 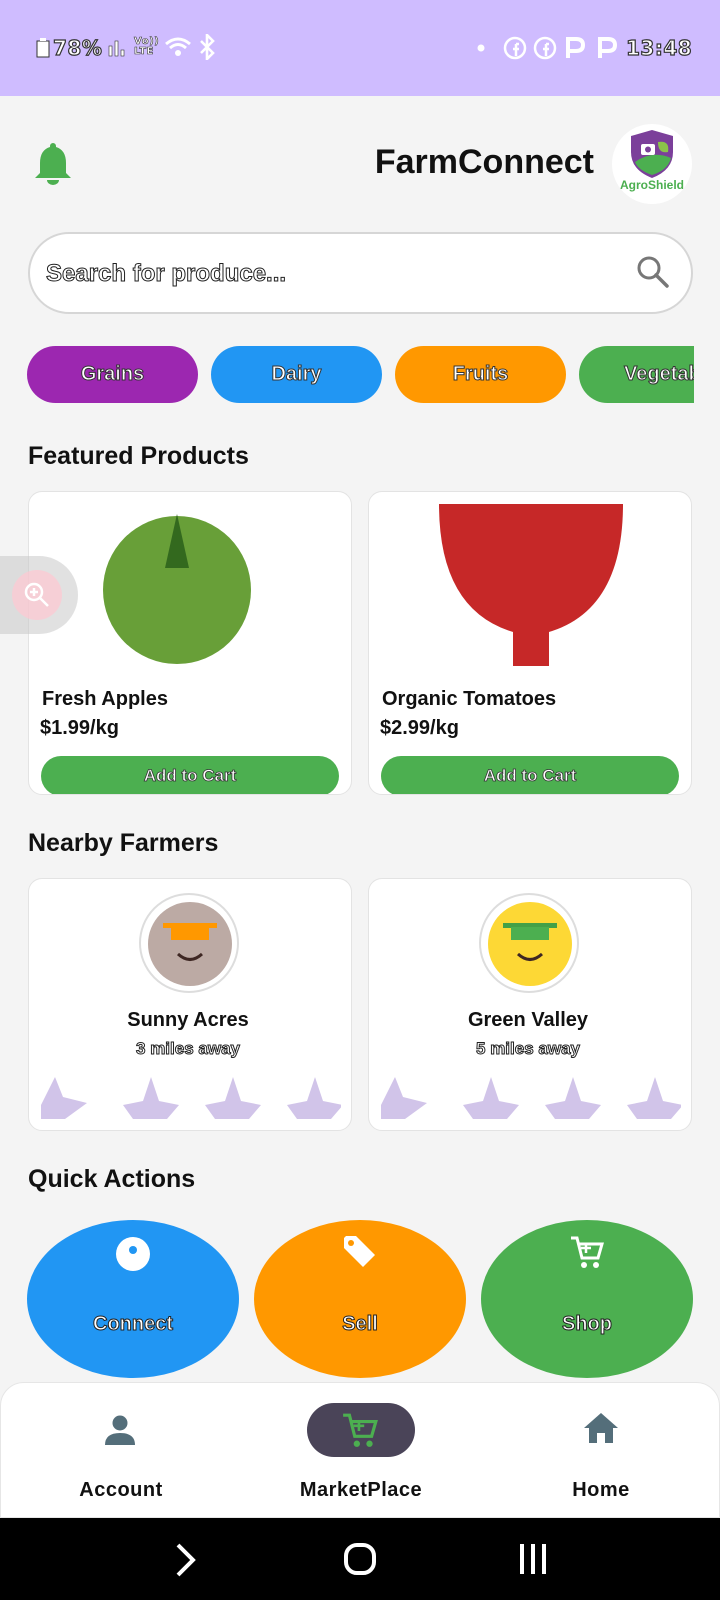 What do you see at coordinates (528, 1020) in the screenshot?
I see `farmer-name: Green Valley` at bounding box center [528, 1020].